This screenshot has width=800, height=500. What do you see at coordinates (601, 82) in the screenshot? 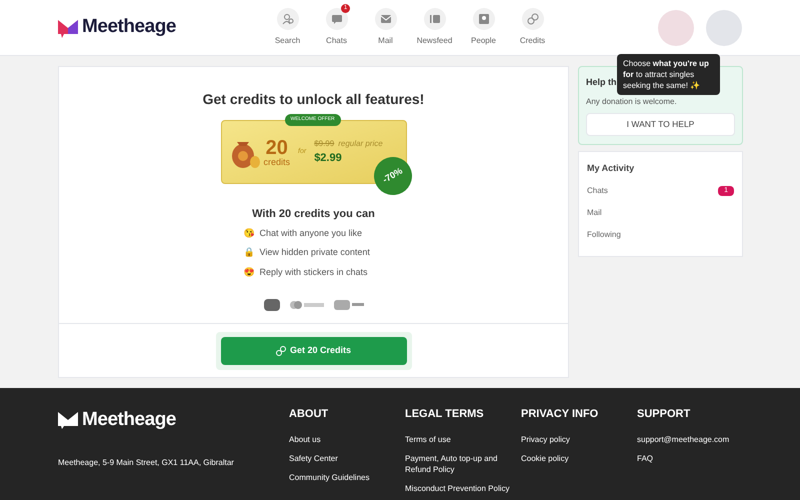
I see `help-title: Help th` at bounding box center [601, 82].